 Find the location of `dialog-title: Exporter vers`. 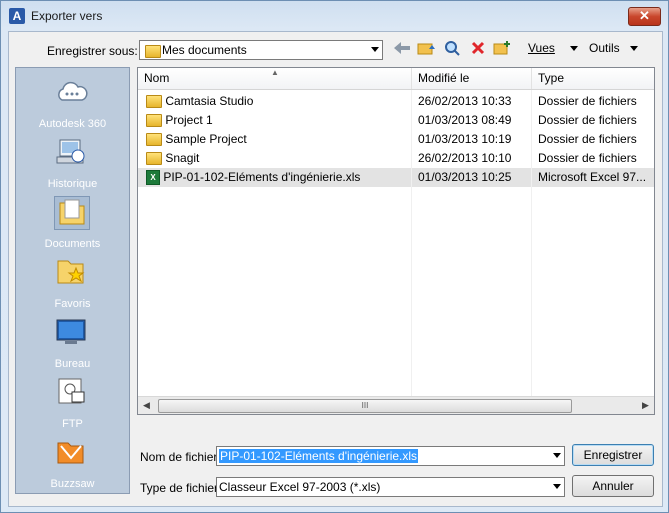

dialog-title: Exporter vers is located at coordinates (67, 16).